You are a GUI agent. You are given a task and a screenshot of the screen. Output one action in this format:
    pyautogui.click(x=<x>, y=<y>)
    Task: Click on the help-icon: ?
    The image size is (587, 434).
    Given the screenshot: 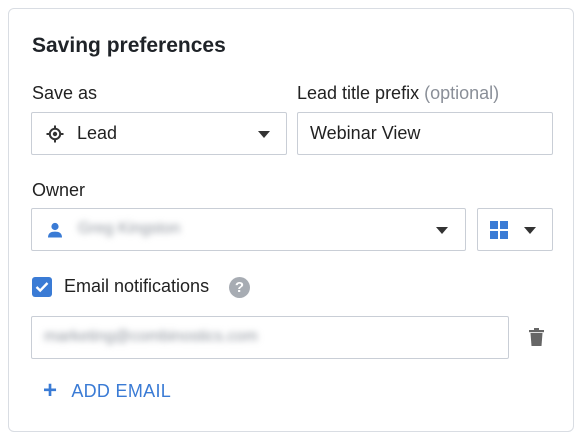 What is the action you would take?
    pyautogui.click(x=239, y=287)
    